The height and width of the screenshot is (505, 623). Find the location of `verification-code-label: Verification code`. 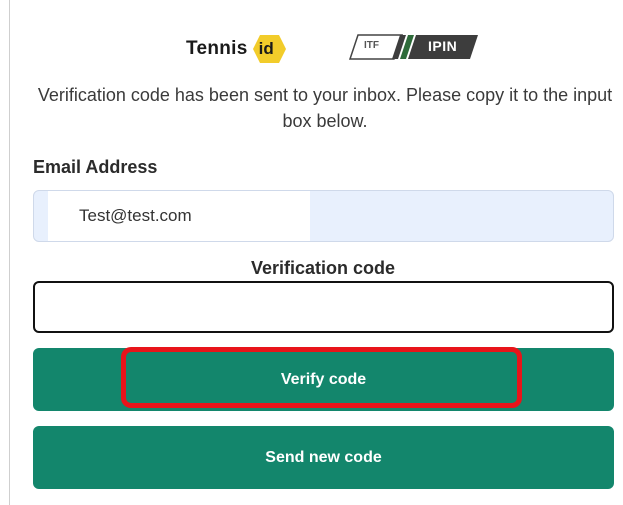

verification-code-label: Verification code is located at coordinates (323, 268).